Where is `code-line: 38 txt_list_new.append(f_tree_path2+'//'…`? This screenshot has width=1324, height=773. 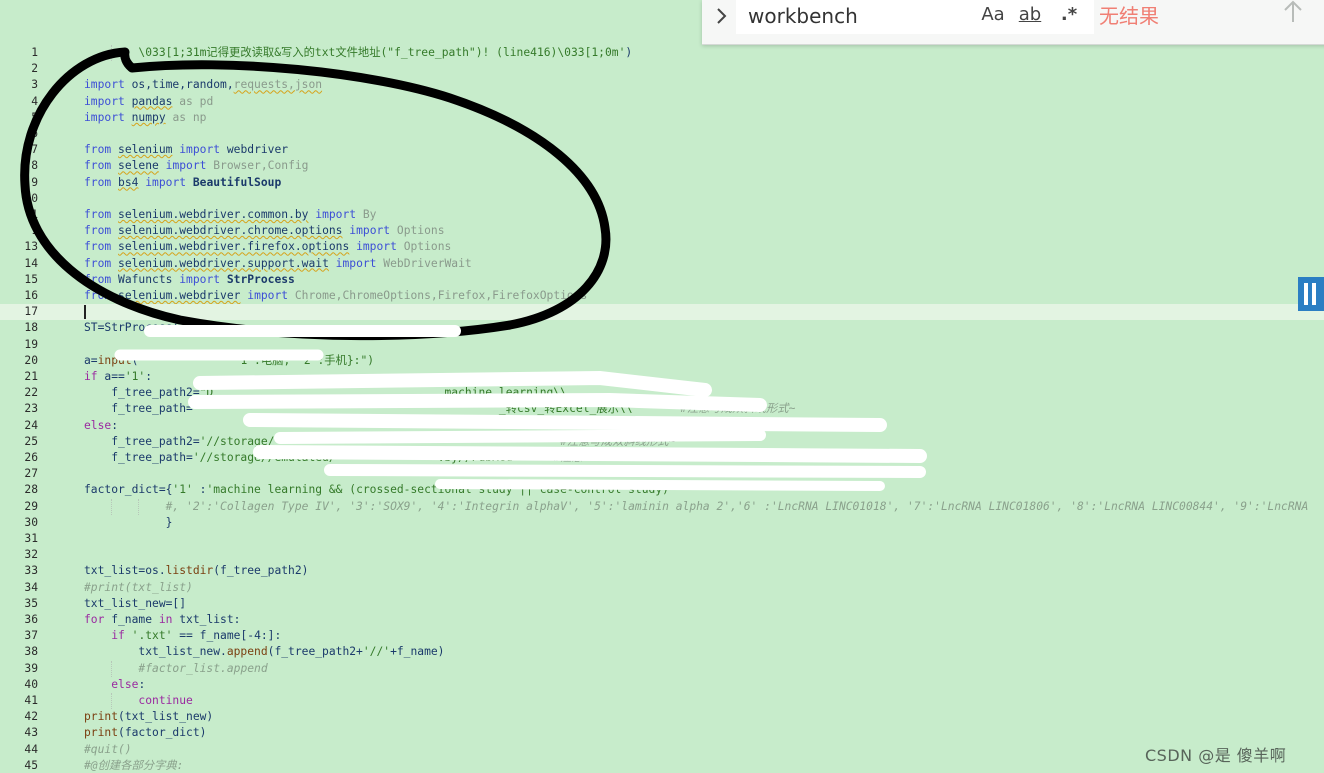 code-line: 38 txt_list_new.append(f_tree_path2+'//'… is located at coordinates (662, 652).